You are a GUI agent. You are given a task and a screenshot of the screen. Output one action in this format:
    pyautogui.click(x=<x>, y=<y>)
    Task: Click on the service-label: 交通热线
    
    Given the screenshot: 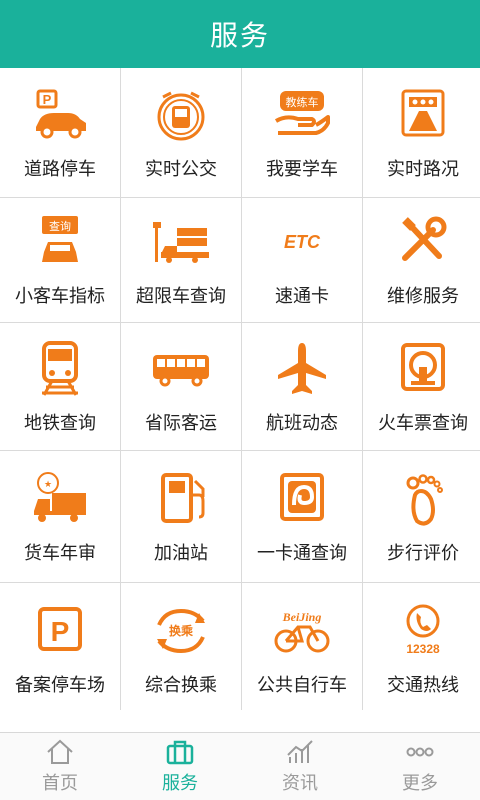 What is the action you would take?
    pyautogui.click(x=423, y=685)
    